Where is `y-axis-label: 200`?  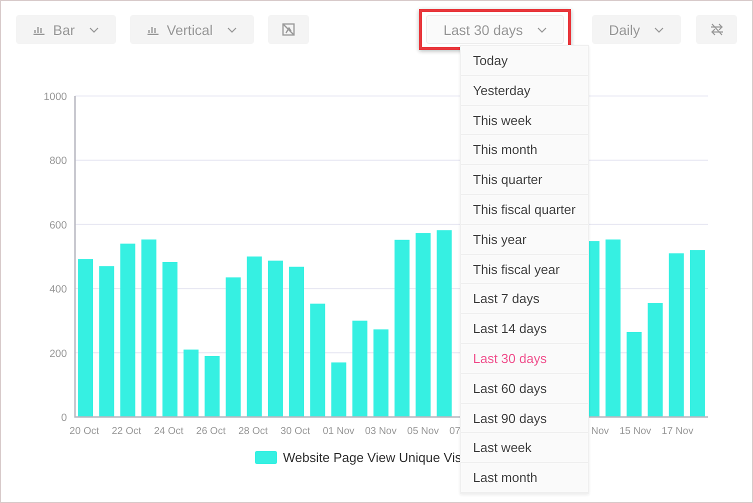 y-axis-label: 200 is located at coordinates (58, 354).